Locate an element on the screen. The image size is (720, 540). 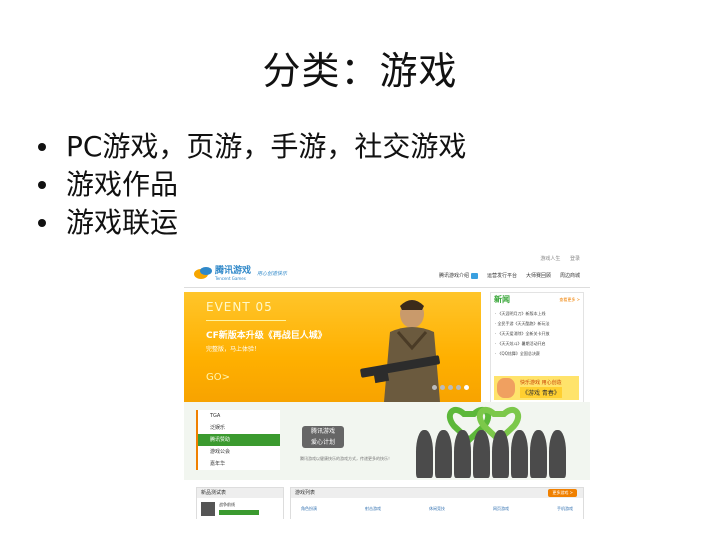
side-menu-item: 泛娱乐 is located at coordinates (238, 428).